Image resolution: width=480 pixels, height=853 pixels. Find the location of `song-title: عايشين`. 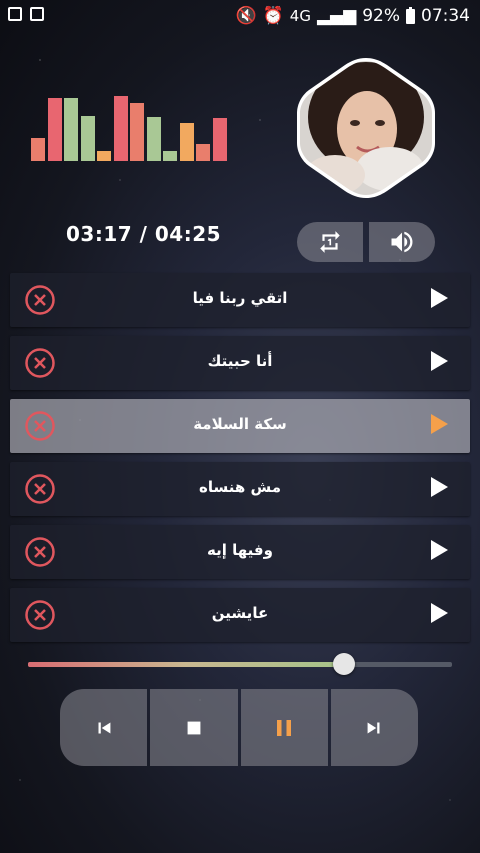

song-title: عايشين is located at coordinates (240, 613).